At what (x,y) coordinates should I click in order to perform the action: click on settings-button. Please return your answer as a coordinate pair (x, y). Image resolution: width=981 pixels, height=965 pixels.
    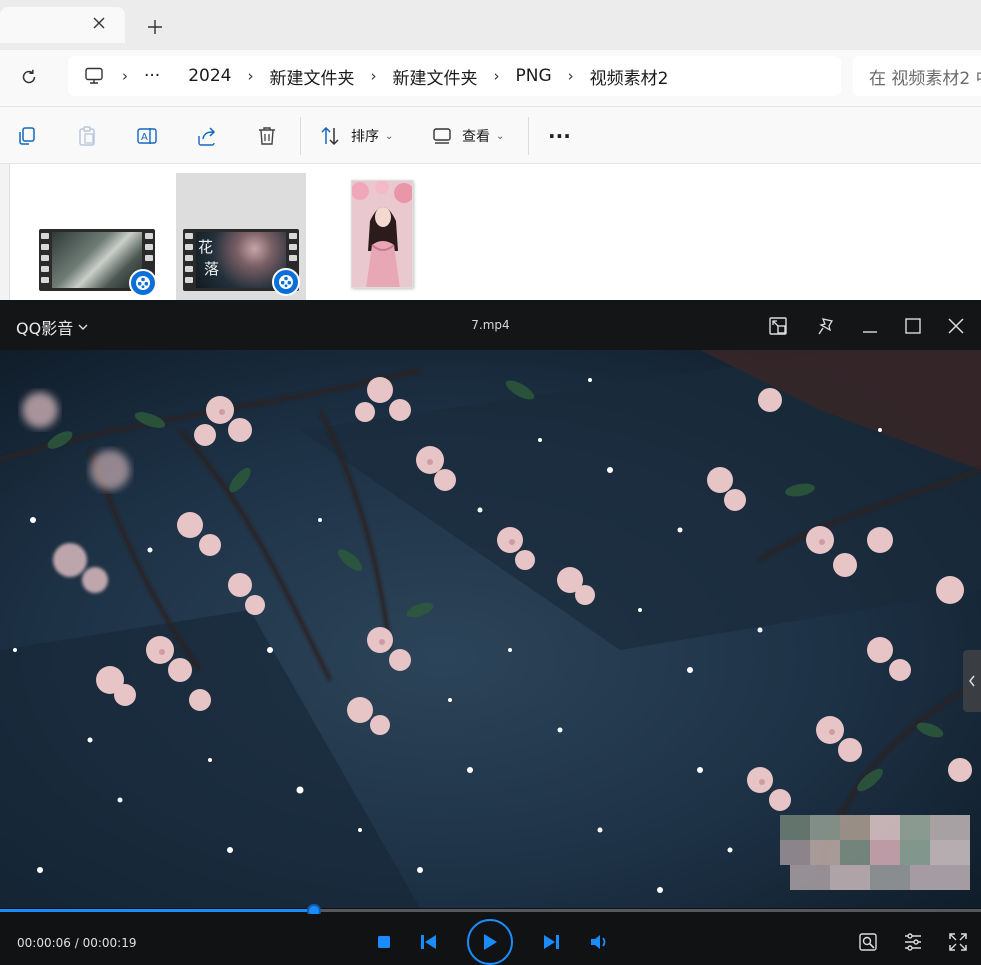
    Looking at the image, I should click on (913, 942).